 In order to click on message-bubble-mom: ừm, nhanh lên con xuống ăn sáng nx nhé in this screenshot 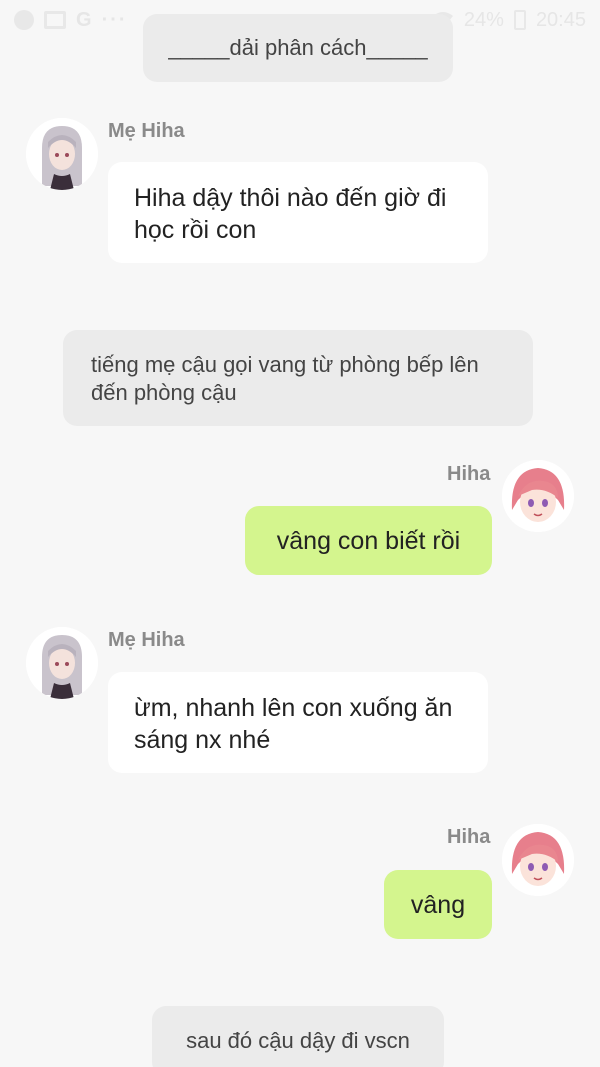, I will do `click(298, 722)`.